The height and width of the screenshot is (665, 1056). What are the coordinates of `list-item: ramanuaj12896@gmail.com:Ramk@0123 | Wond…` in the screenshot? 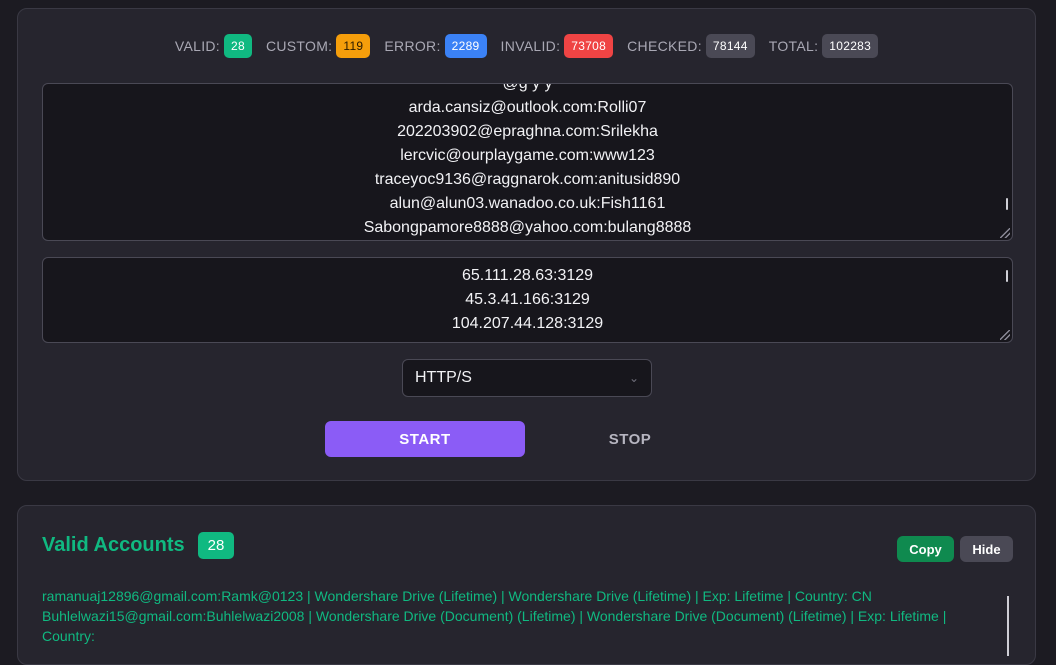 It's located at (457, 596).